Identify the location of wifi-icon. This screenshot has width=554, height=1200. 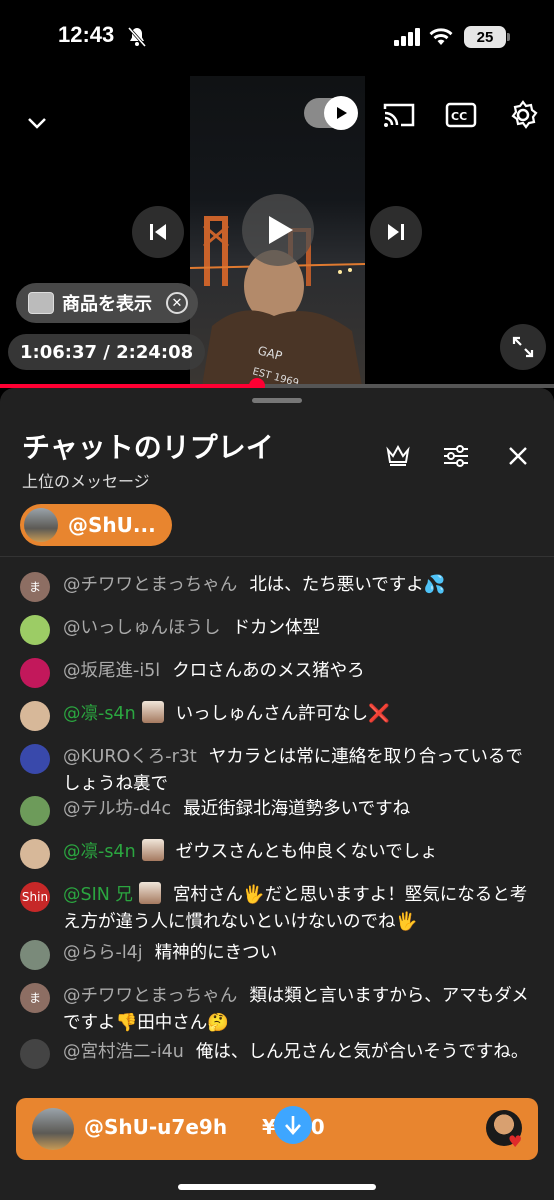
(441, 39).